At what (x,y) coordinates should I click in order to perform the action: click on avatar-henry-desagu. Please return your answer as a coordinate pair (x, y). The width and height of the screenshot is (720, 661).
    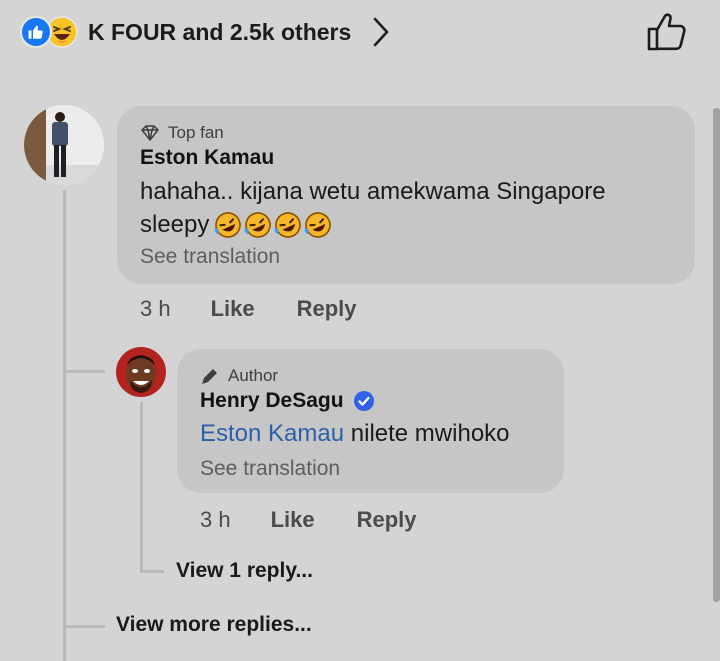
    Looking at the image, I should click on (141, 372).